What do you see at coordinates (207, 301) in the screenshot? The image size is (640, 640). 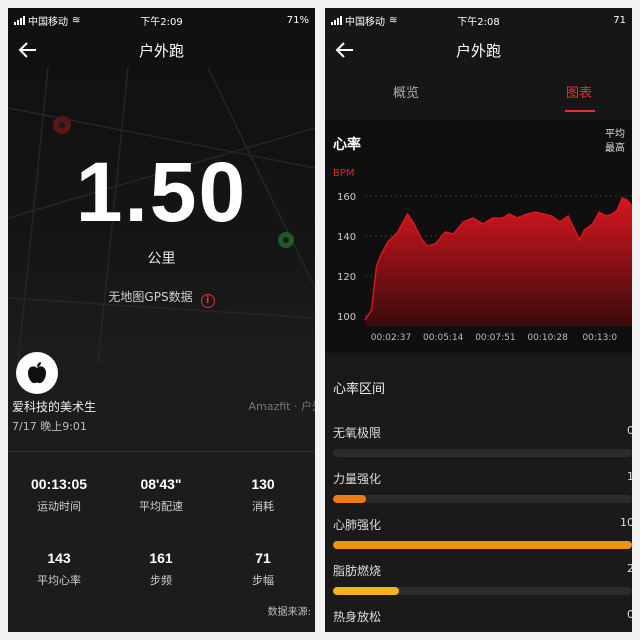 I see `info-icon: i` at bounding box center [207, 301].